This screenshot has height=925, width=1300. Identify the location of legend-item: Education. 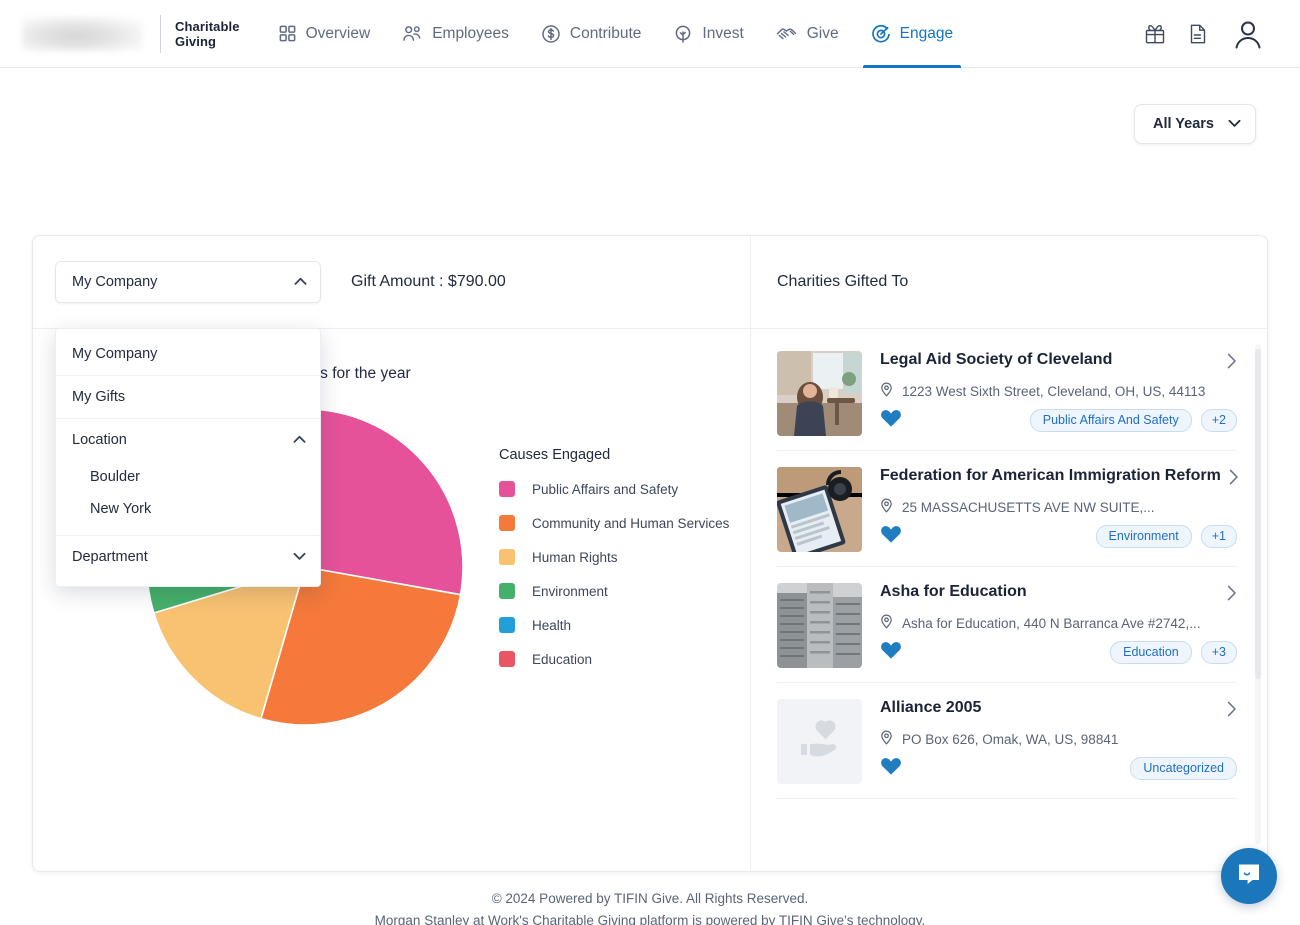
(614, 659).